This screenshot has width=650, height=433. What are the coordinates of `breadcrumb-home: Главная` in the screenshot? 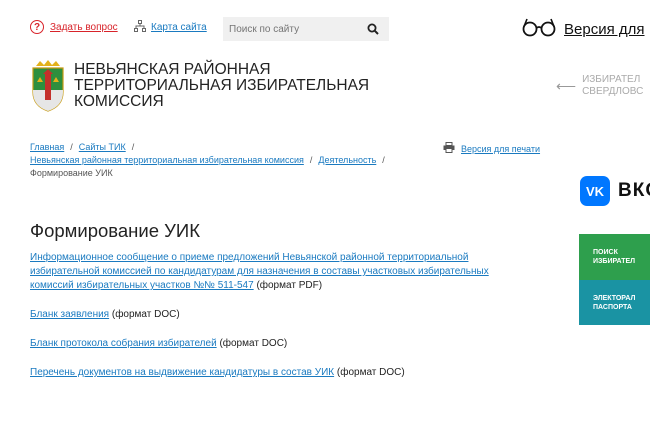 It's located at (47, 147).